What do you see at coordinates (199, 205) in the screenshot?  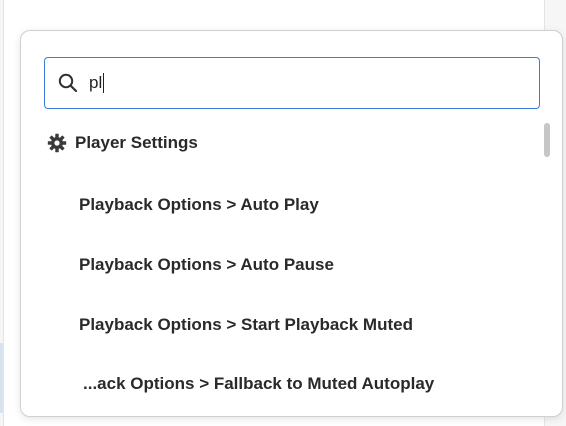 I see `result-item-auto-play: Playback Options > Auto Play` at bounding box center [199, 205].